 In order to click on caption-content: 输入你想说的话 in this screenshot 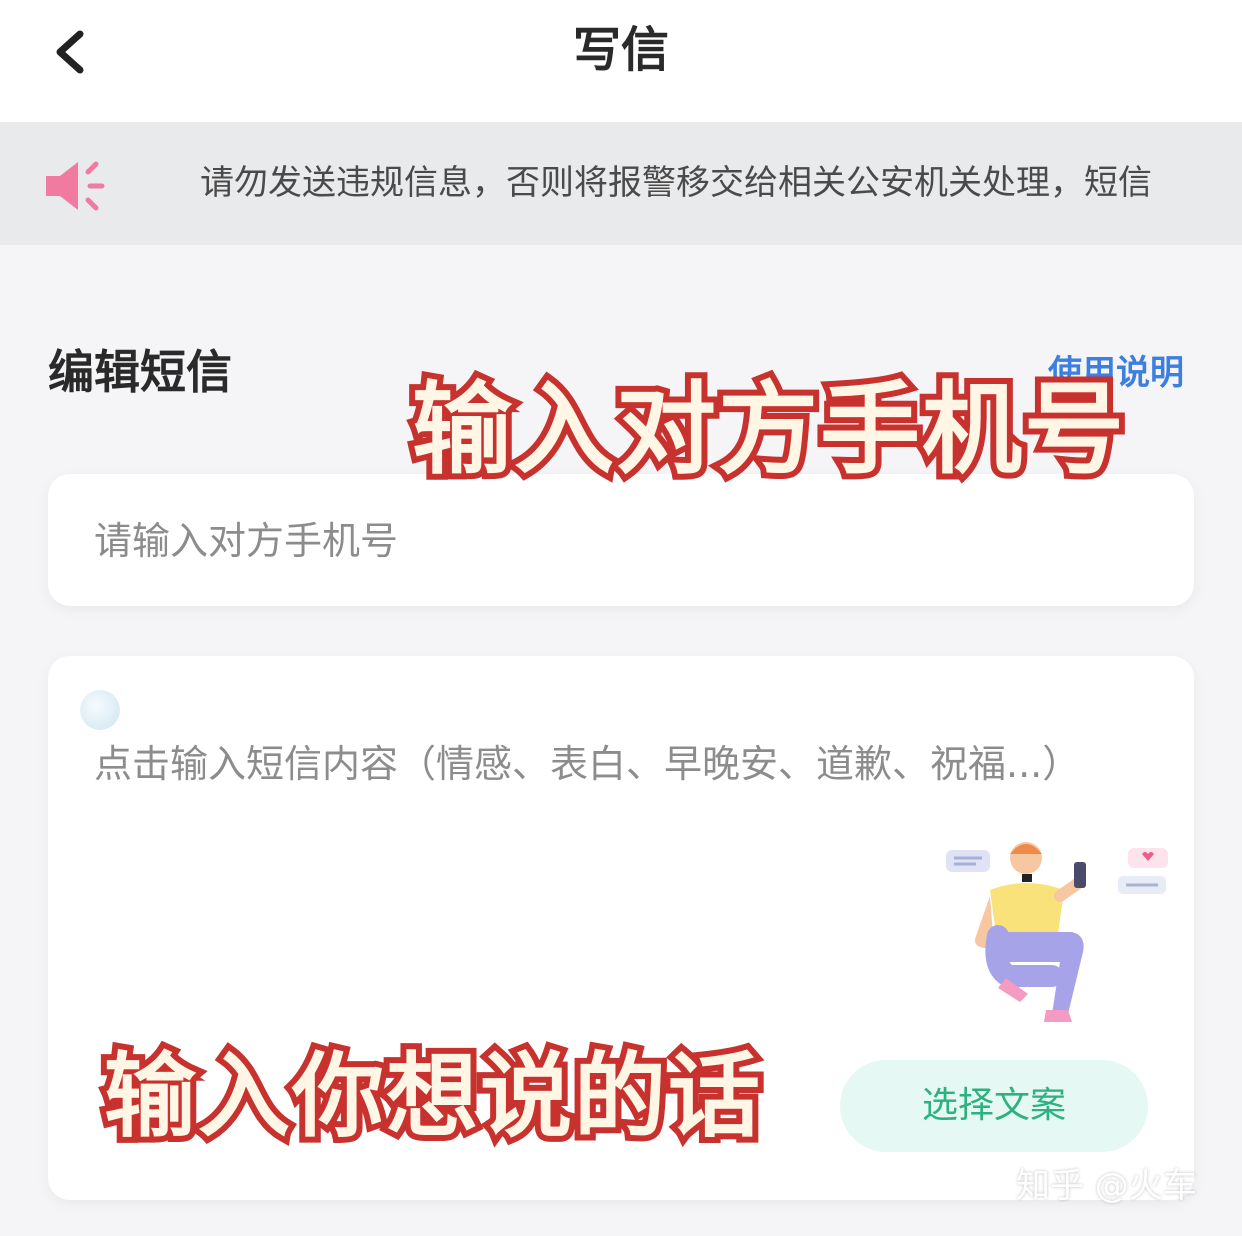, I will do `click(432, 1096)`.